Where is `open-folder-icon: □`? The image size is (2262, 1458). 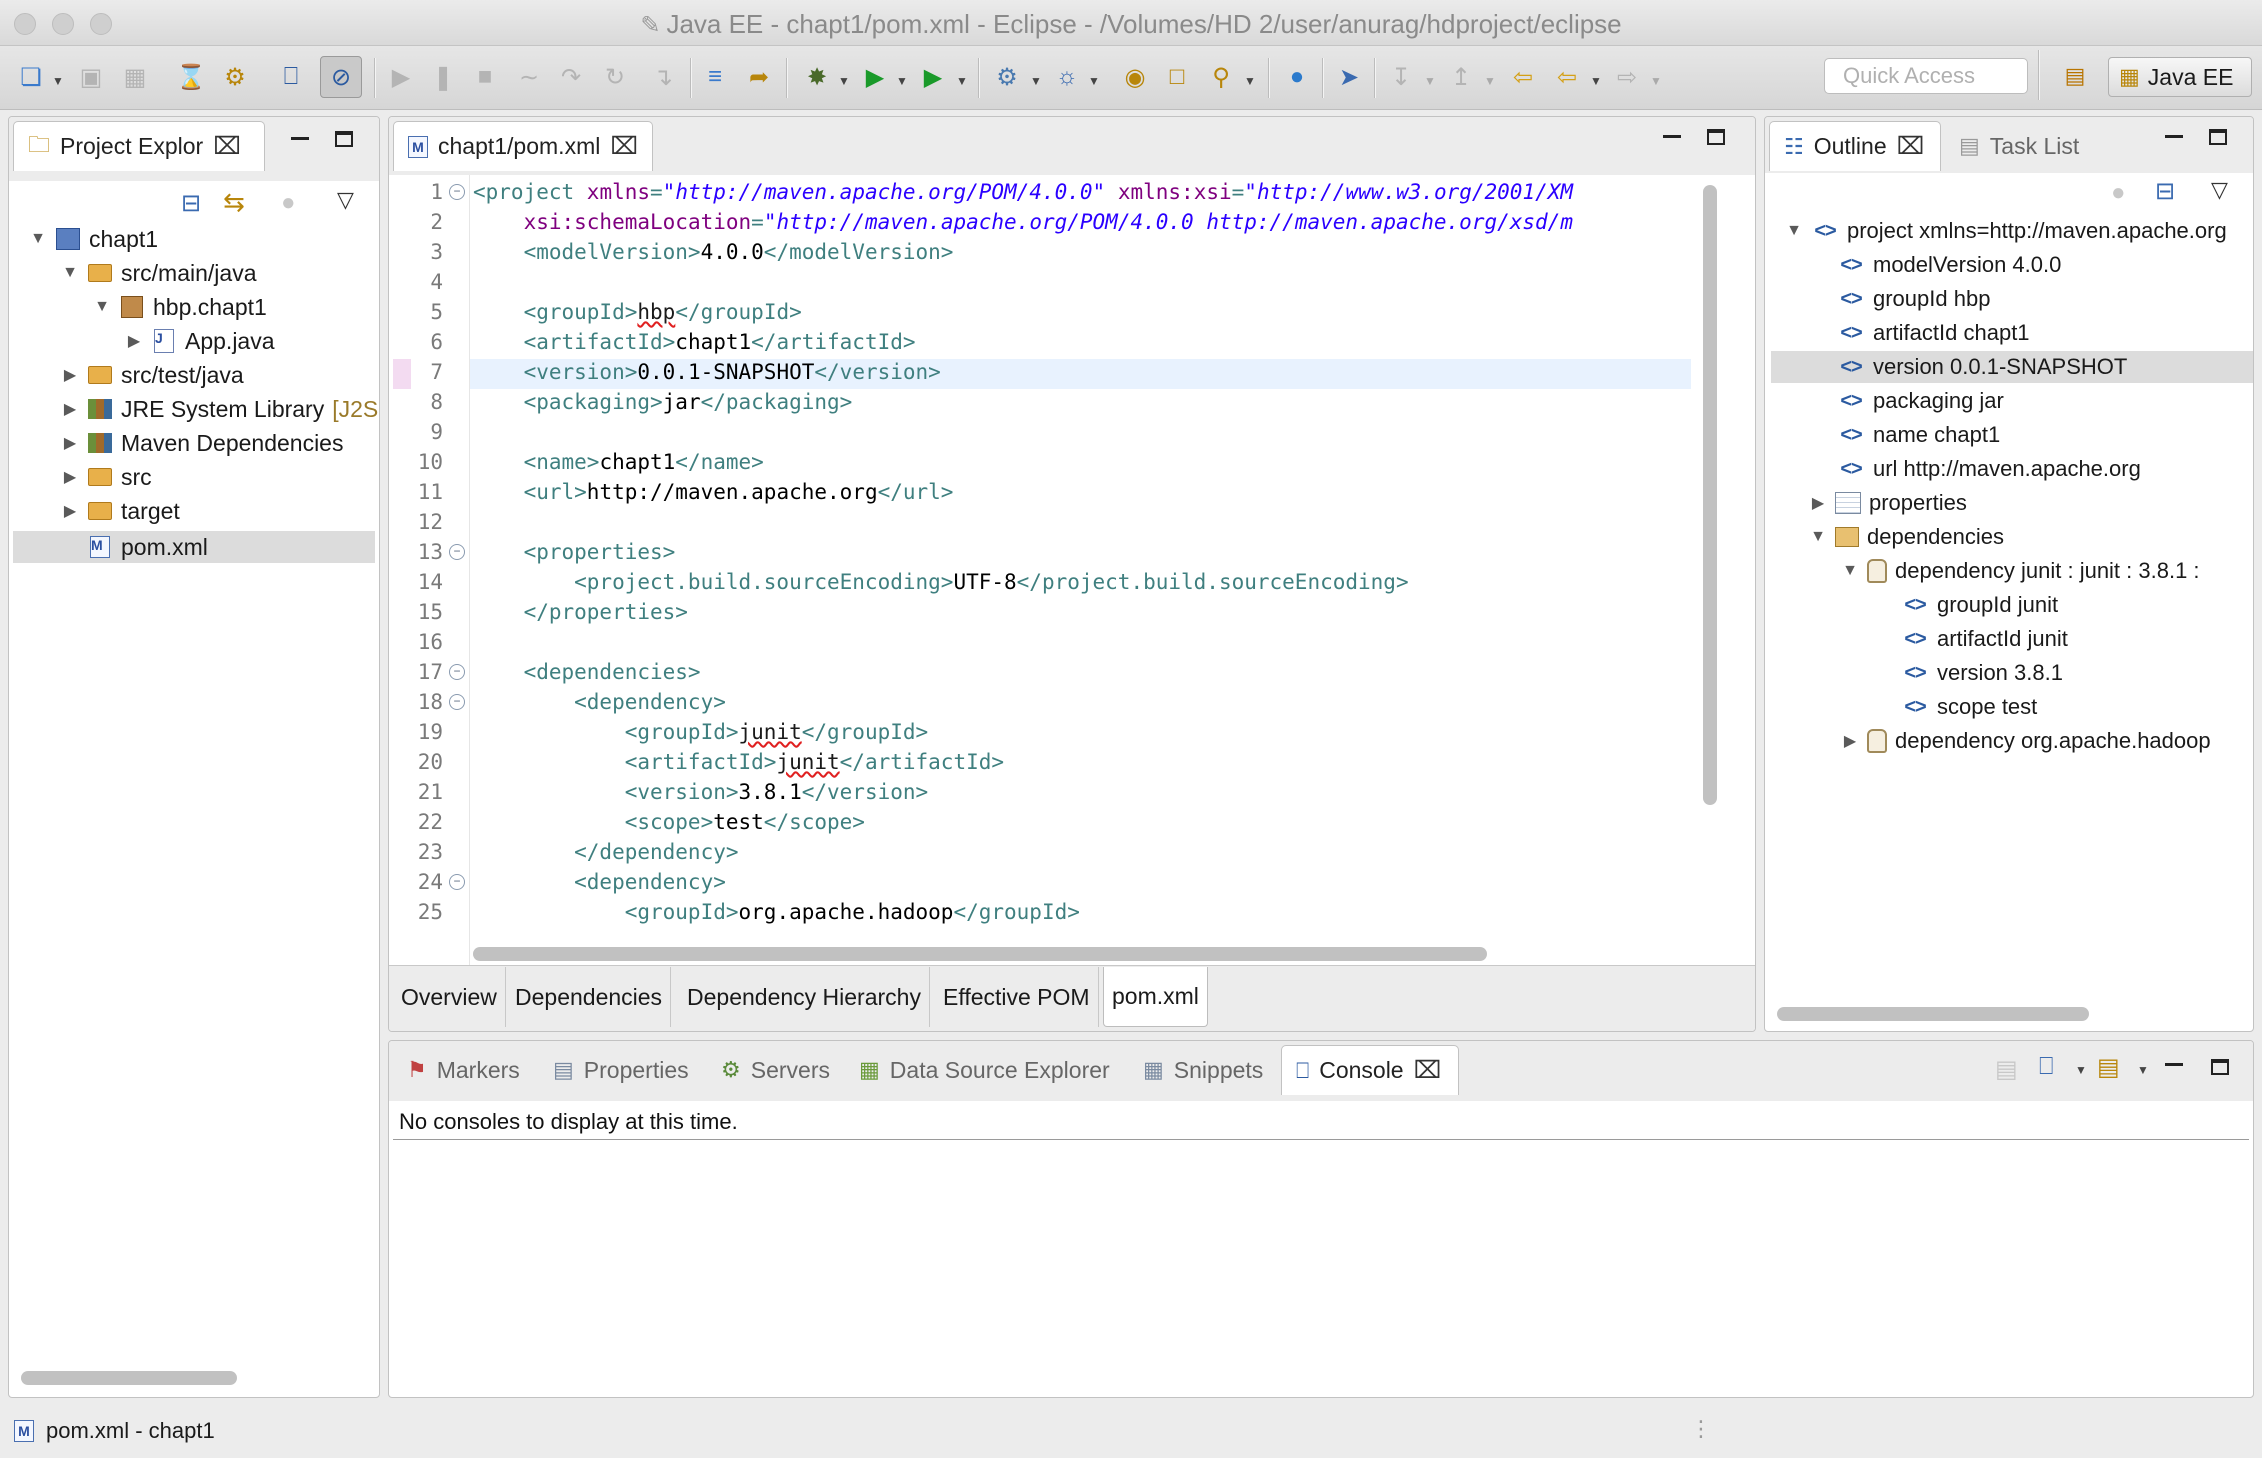 open-folder-icon: □ is located at coordinates (1177, 77).